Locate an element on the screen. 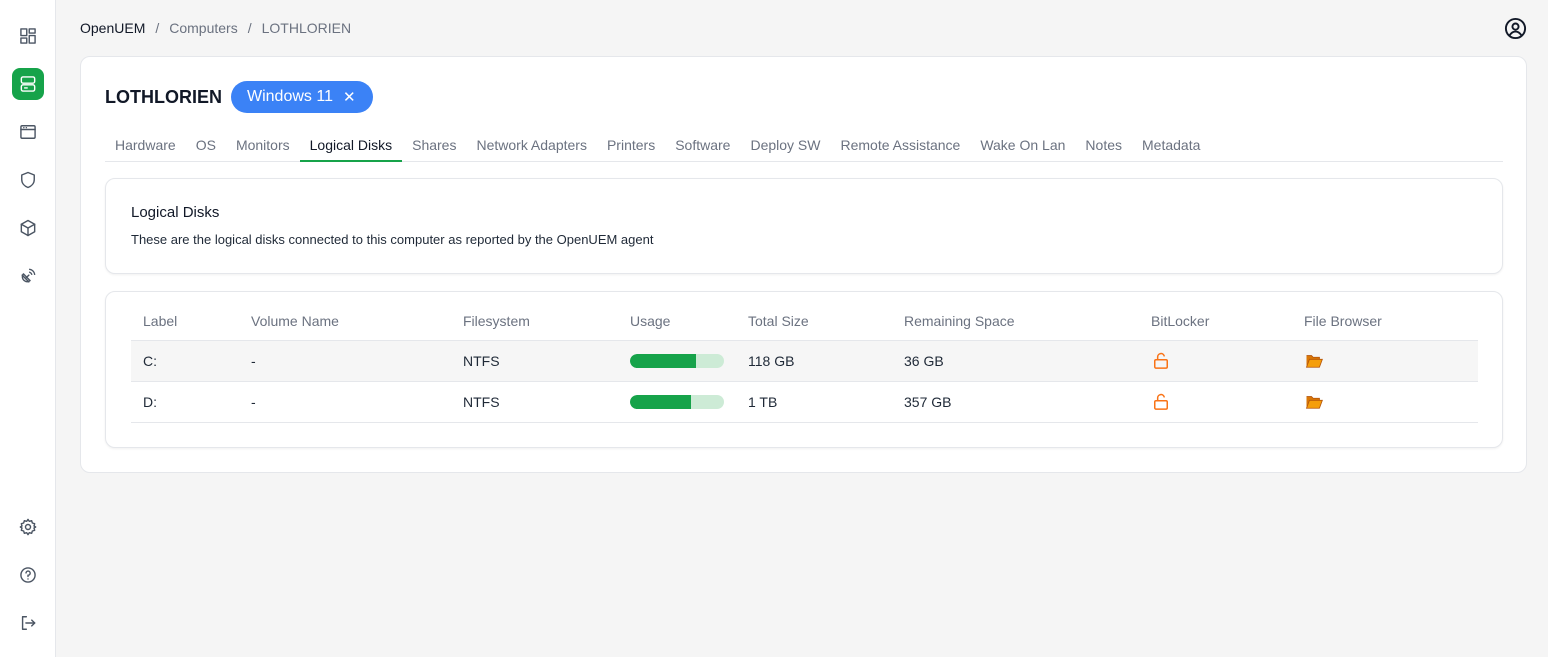 Image resolution: width=1548 pixels, height=657 pixels. help-icon is located at coordinates (28, 575).